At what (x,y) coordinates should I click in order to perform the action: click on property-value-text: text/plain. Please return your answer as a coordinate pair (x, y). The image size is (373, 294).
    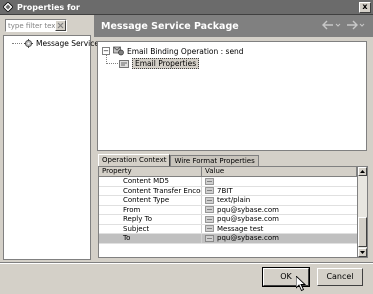
    Looking at the image, I should click on (234, 200).